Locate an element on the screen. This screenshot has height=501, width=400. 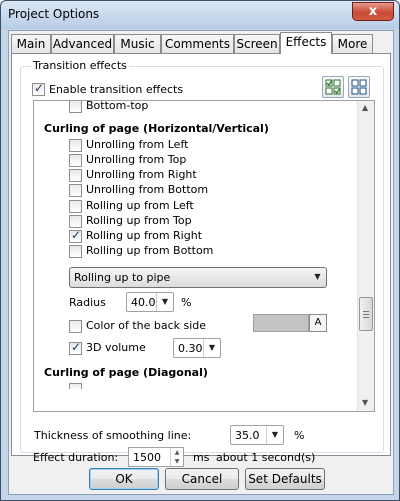
section-curling-horizontal: Curling of page (Horizontal/Vertical) is located at coordinates (156, 128).